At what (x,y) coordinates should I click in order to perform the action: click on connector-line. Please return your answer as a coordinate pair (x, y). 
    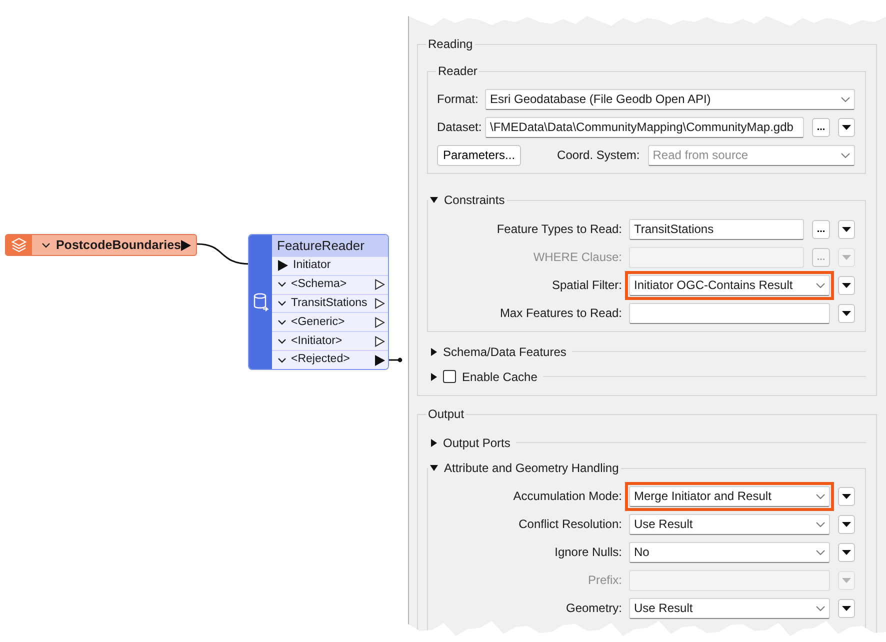
    Looking at the image, I should click on (395, 360).